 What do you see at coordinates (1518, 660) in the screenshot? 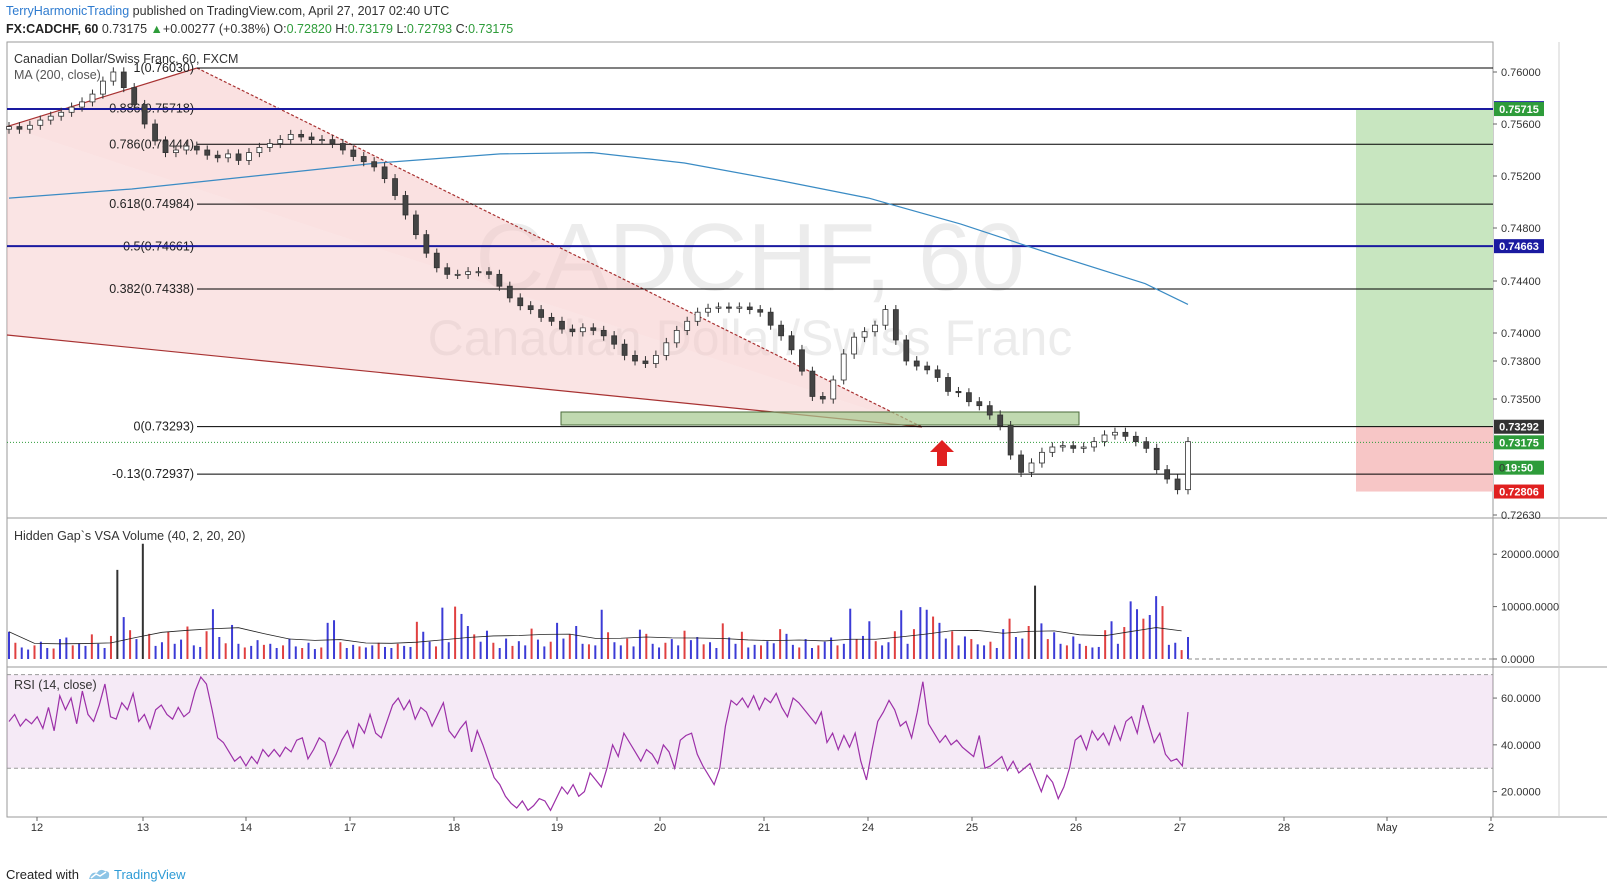
I see `volume-tick-label: 0.0000` at bounding box center [1518, 660].